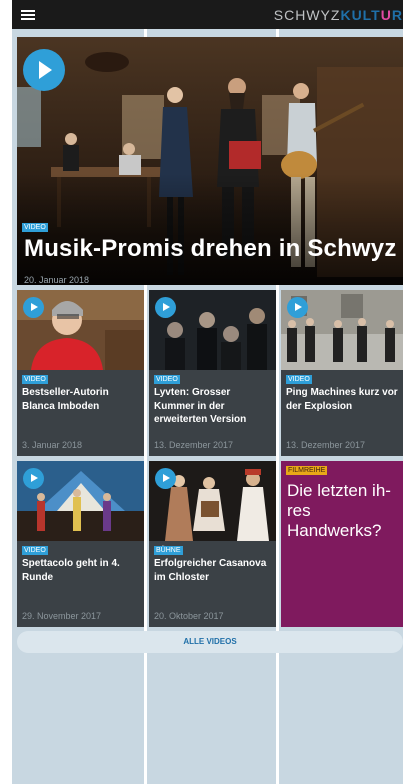 The image size is (403, 784). What do you see at coordinates (210, 642) in the screenshot?
I see `all-videos-button: ALLE VIDEOS` at bounding box center [210, 642].